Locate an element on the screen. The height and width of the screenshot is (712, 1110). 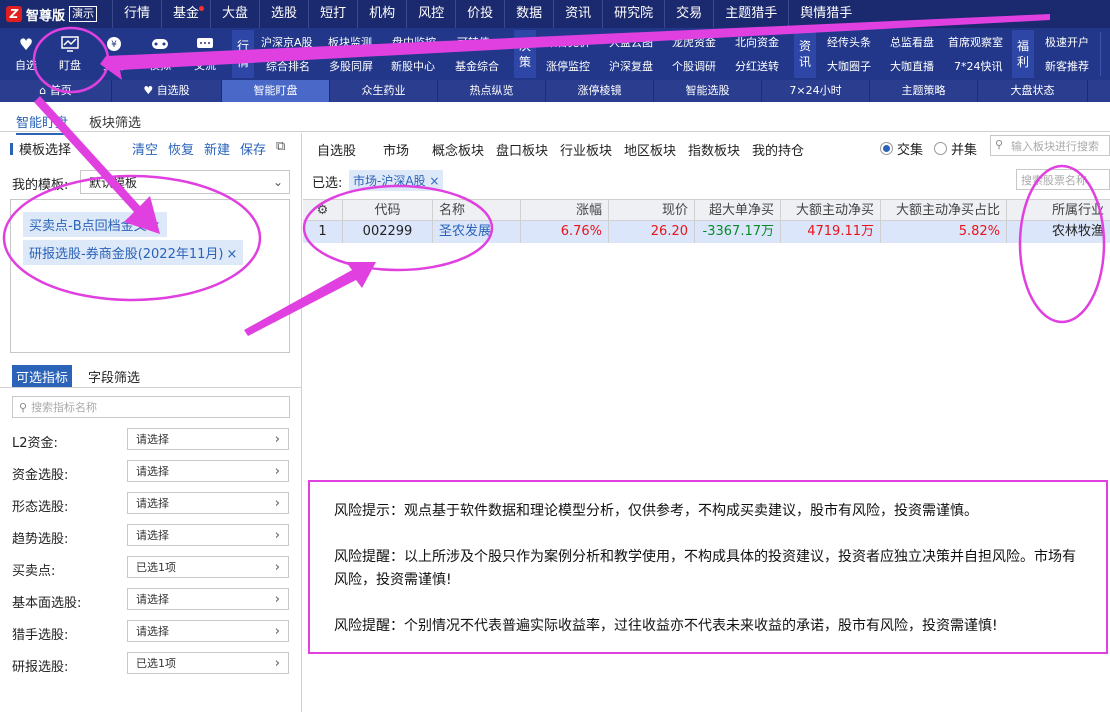
toolbar-link-xinketuijian: 新客推荐 is located at coordinates (1067, 66).